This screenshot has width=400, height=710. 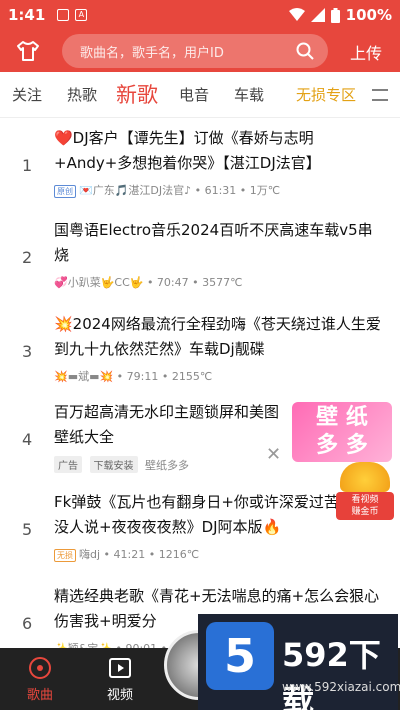 I want to click on wifi-icon, so click(x=296, y=14).